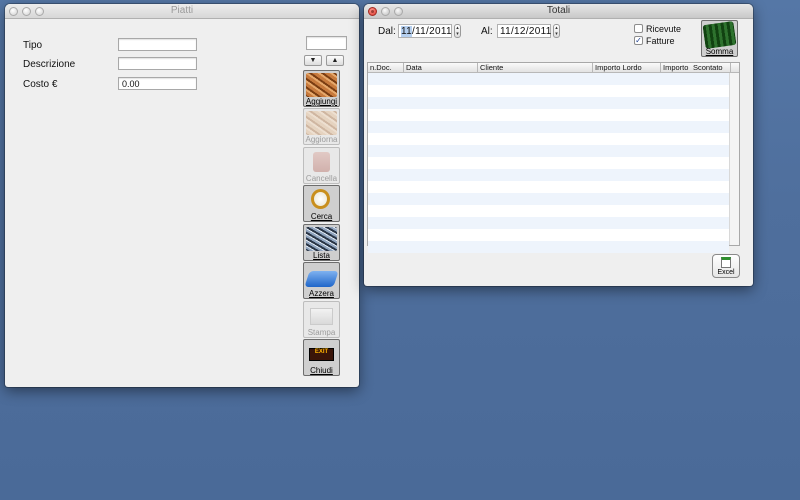 The image size is (800, 500). What do you see at coordinates (556, 31) in the screenshot?
I see `al-date-stepper: ▴ ▾` at bounding box center [556, 31].